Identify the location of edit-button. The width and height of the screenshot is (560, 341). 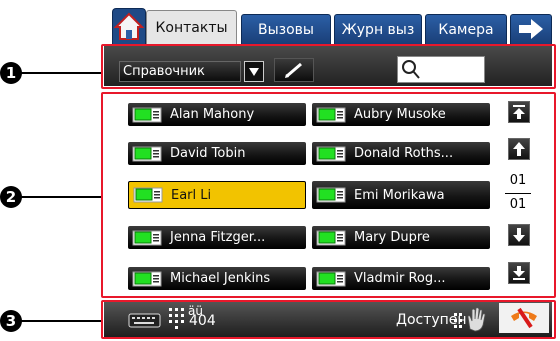
(294, 70).